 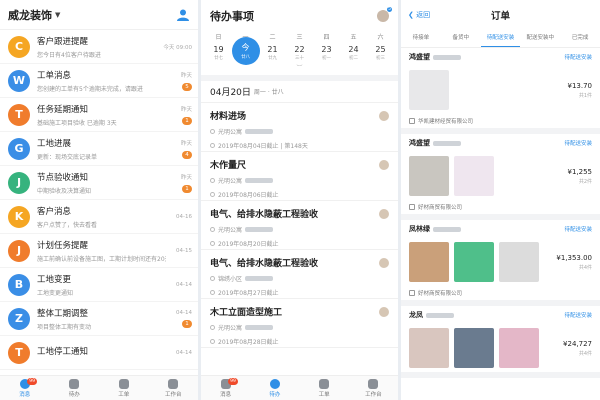 What do you see at coordinates (354, 48) in the screenshot?
I see `calendar-day: 五 24 初二` at bounding box center [354, 48].